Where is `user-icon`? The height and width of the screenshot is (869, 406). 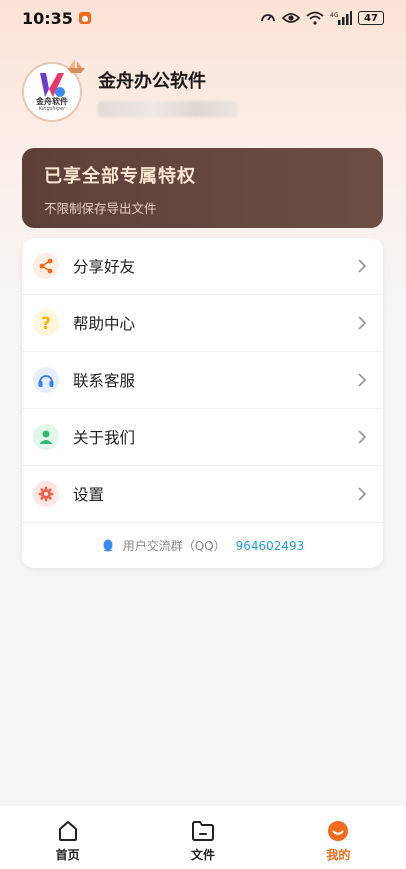
user-icon is located at coordinates (46, 437).